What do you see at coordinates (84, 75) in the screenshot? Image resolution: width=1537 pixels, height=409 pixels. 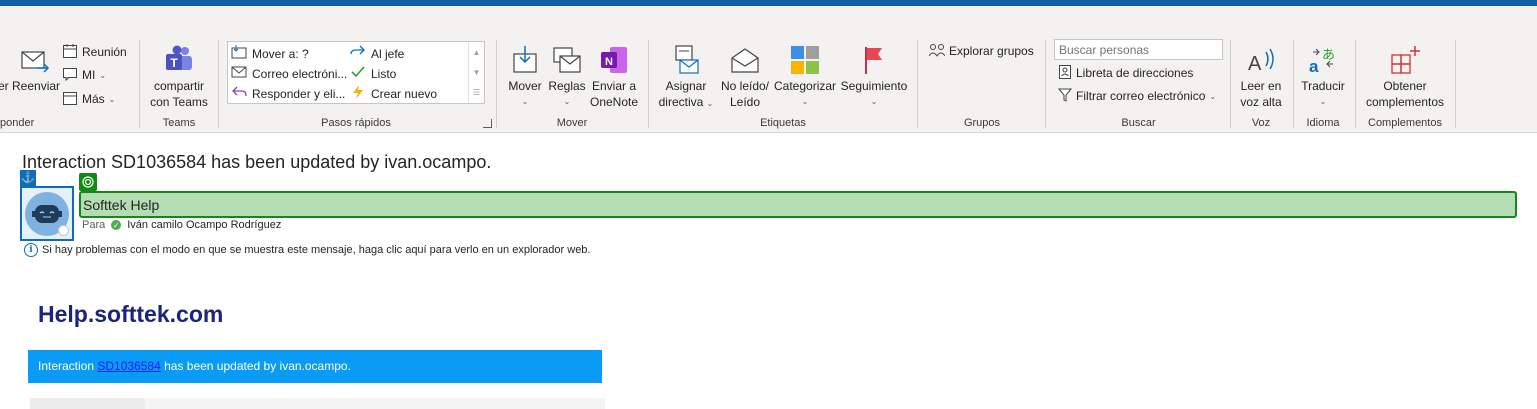 I see `im-button: MI ⌄` at bounding box center [84, 75].